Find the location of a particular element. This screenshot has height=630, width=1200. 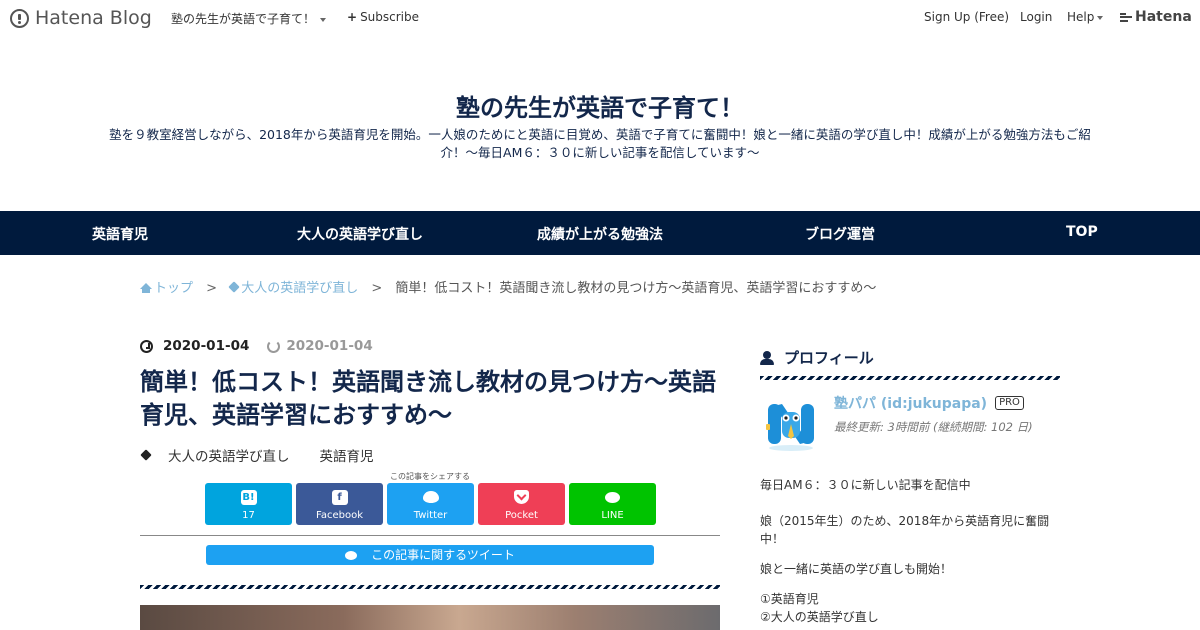

pocket-share-button: Pocket is located at coordinates (521, 504).